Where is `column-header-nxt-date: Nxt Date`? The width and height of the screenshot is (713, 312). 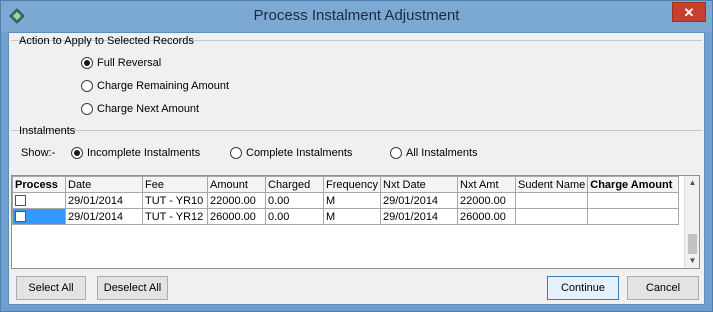
column-header-nxt-date: Nxt Date is located at coordinates (419, 184).